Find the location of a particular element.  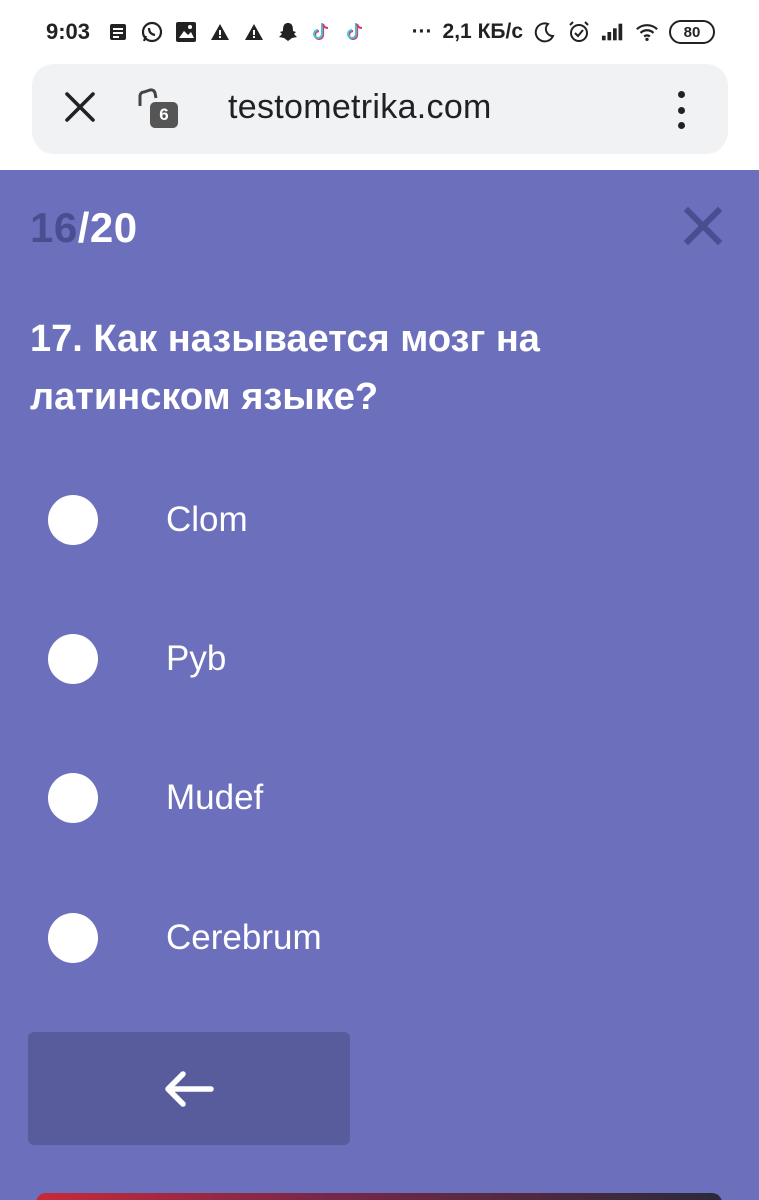

current-question-number: 16 is located at coordinates (54, 227).